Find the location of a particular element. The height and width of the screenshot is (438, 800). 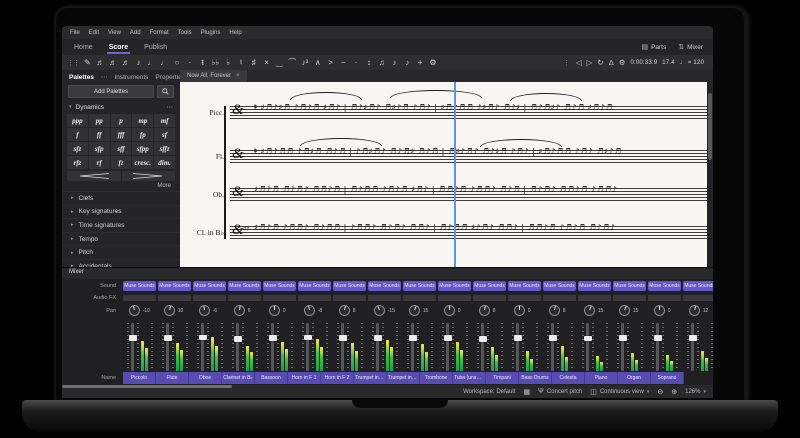

dynamics-section-header: ▾ Dynamics ⋯ is located at coordinates (121, 107).